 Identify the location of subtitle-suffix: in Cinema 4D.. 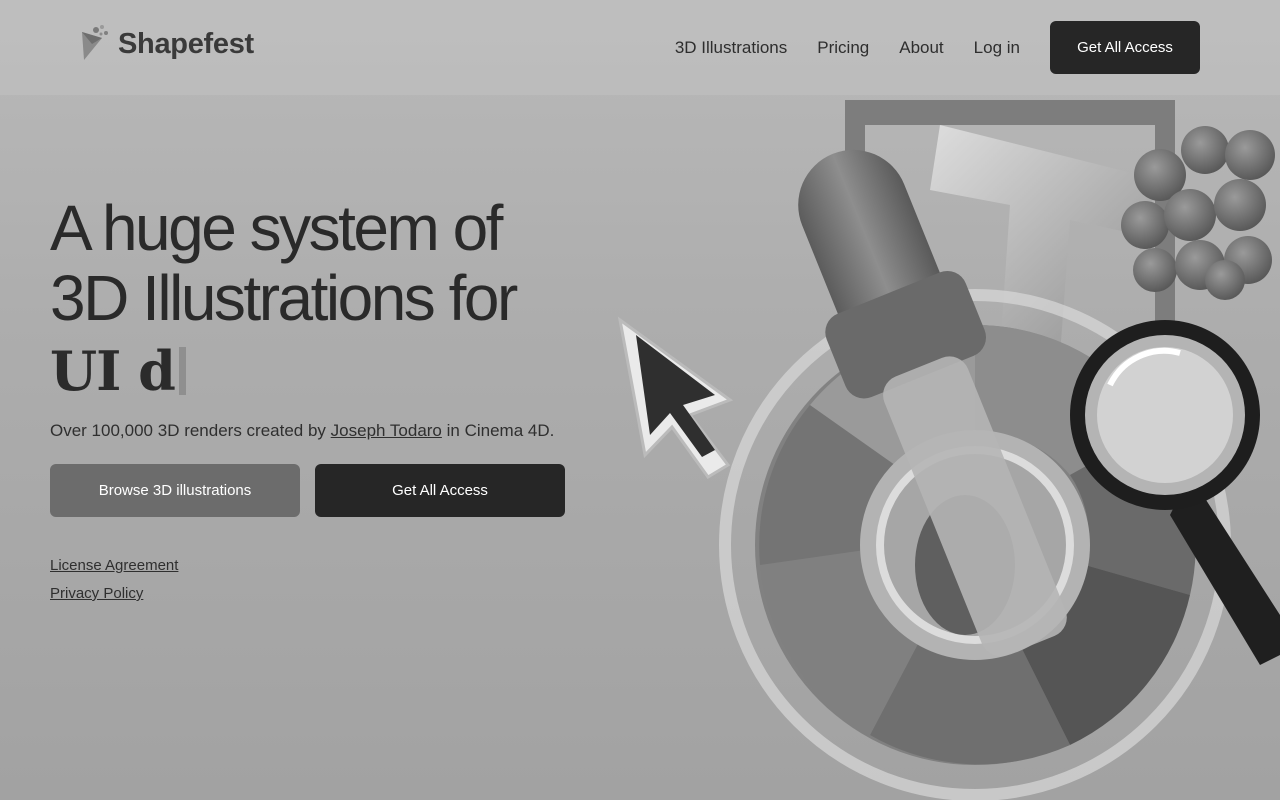
(498, 430).